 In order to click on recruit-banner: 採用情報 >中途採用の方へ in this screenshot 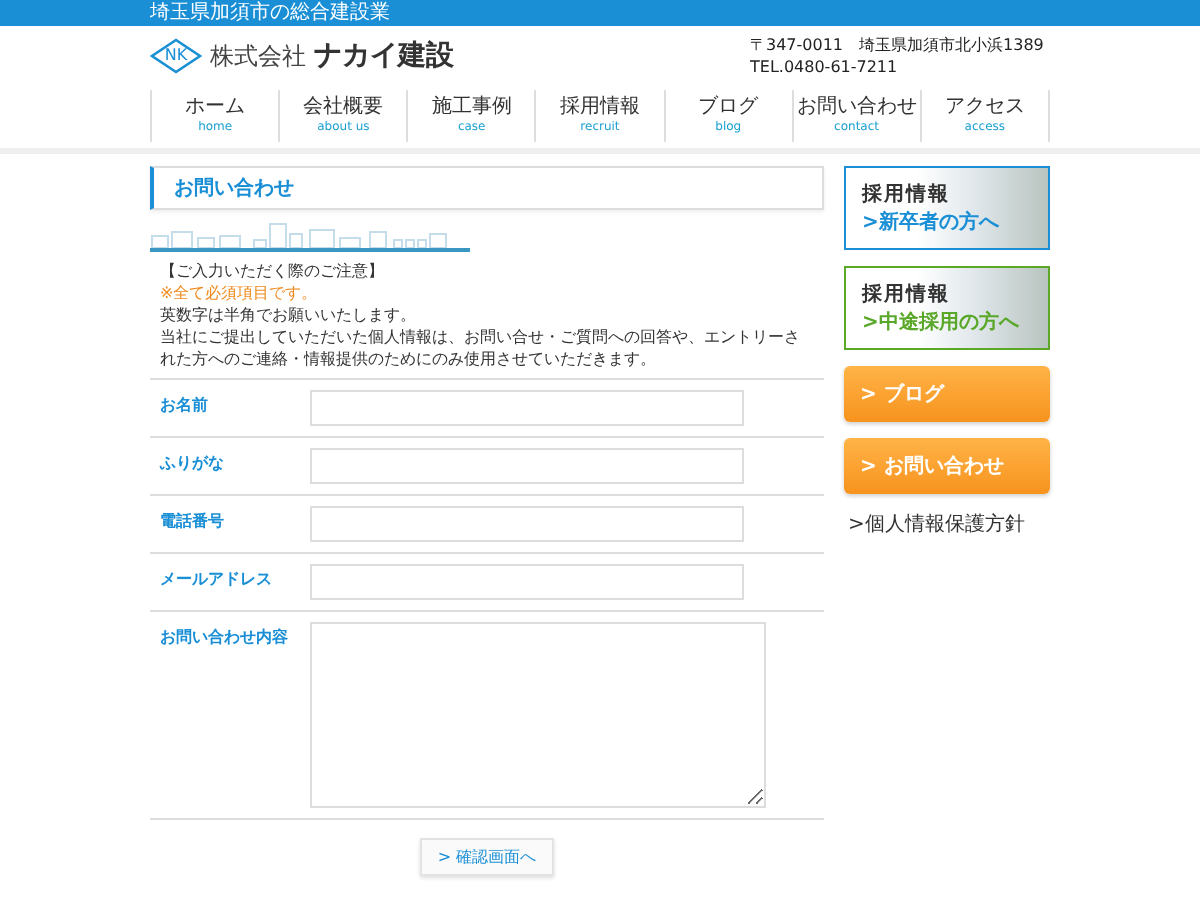, I will do `click(947, 308)`.